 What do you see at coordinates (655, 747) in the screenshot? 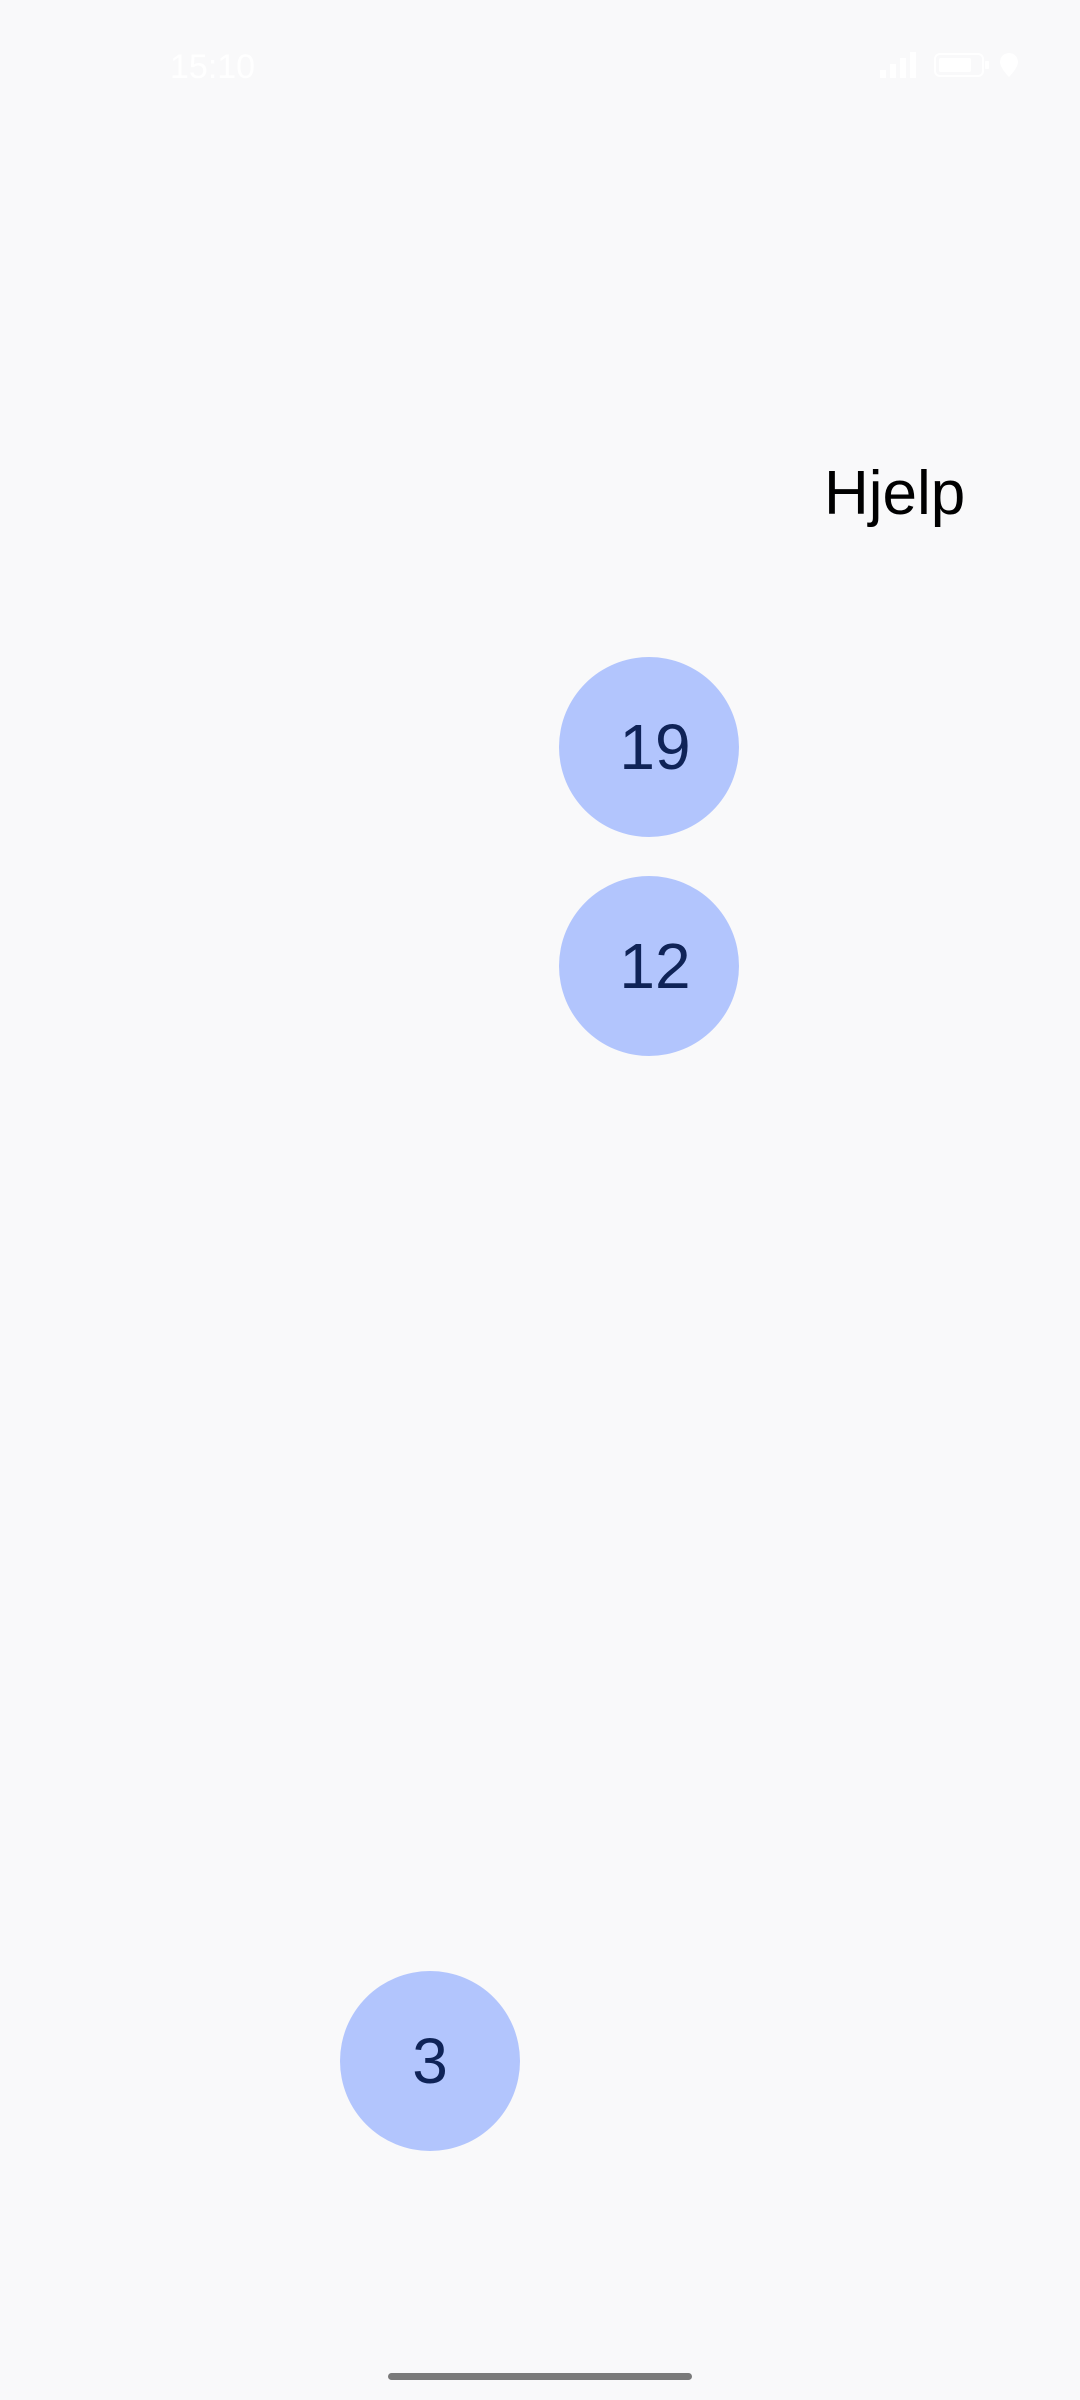
I see `number-label: 19` at bounding box center [655, 747].